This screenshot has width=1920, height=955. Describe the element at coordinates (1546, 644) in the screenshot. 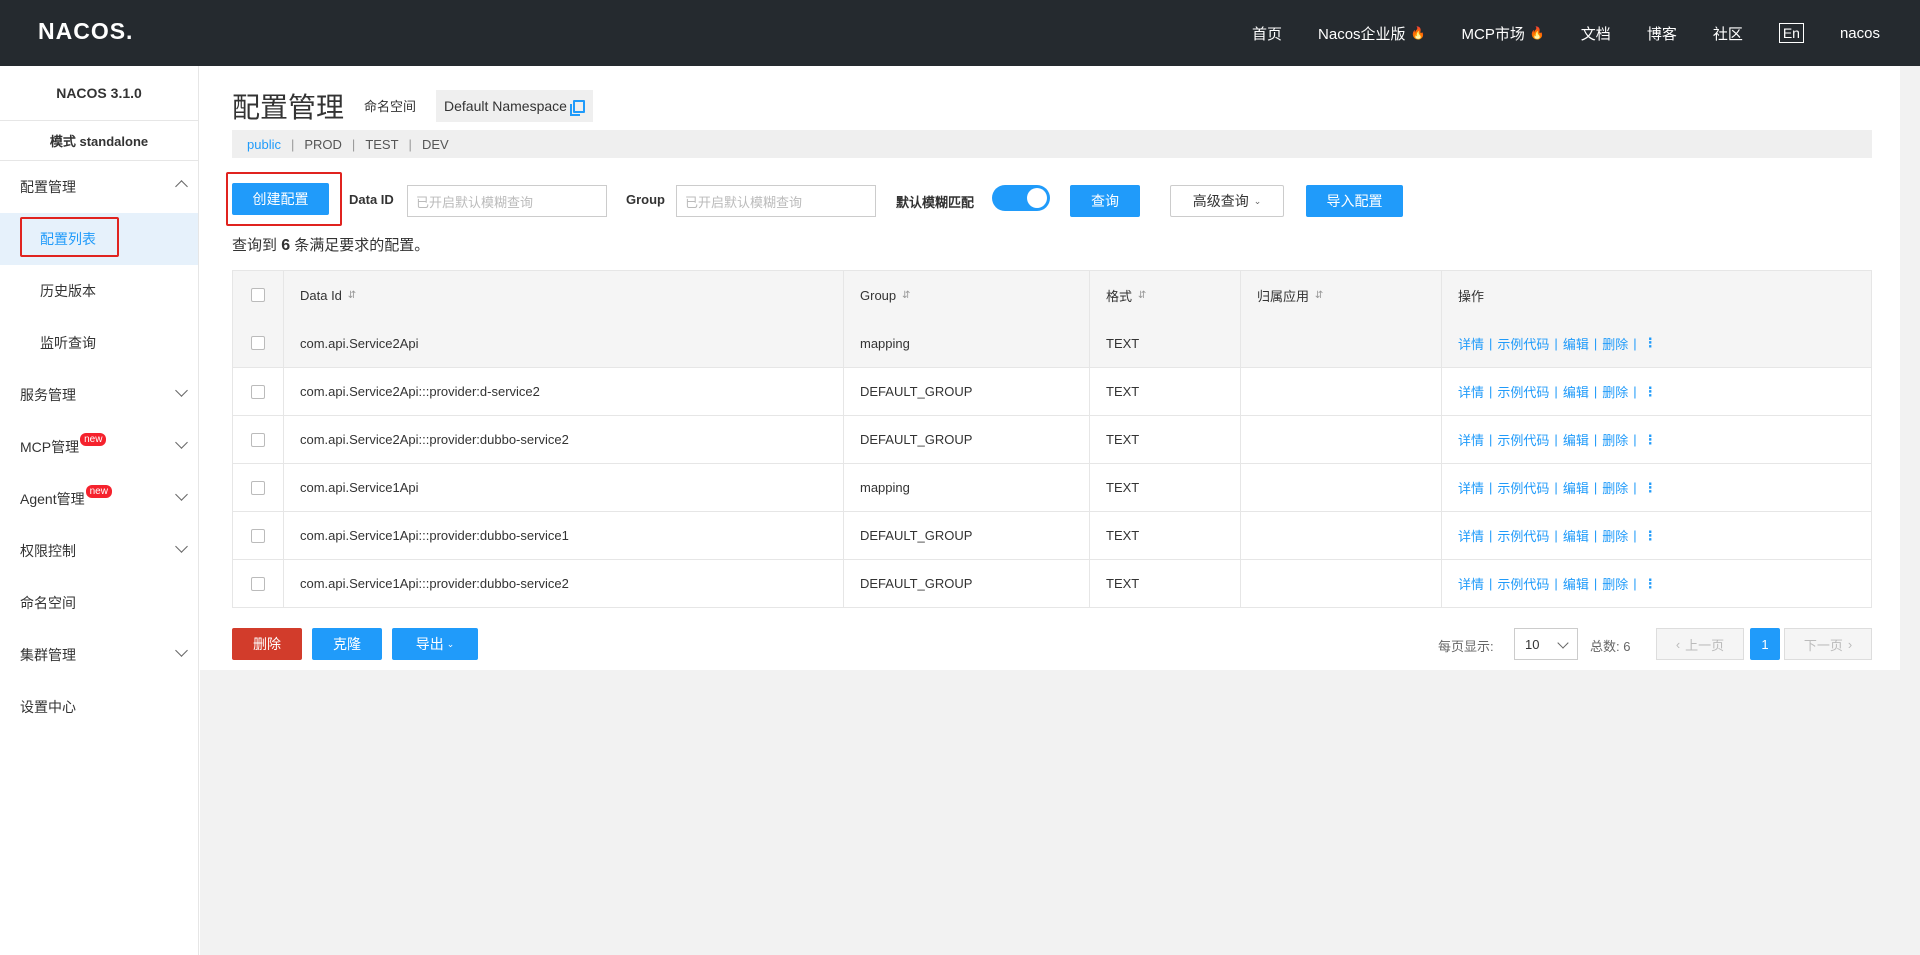

I see `page-size-select: 10` at that location.